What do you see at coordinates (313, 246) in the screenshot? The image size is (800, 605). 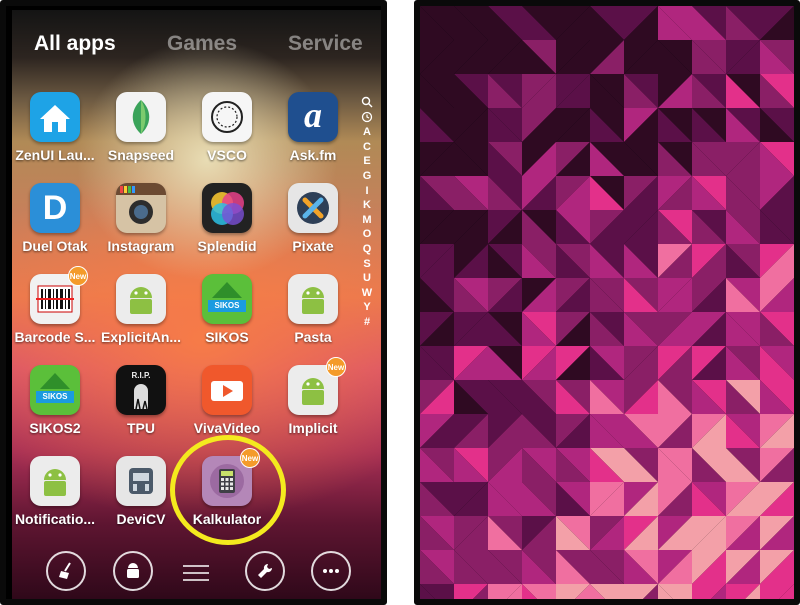 I see `app-label: Pixate` at bounding box center [313, 246].